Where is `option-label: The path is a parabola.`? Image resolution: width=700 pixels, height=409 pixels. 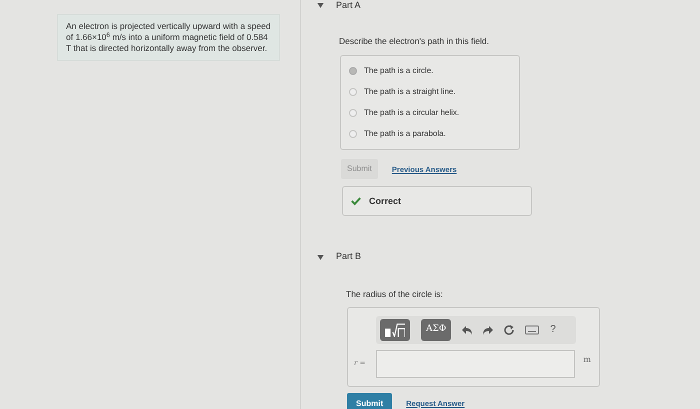
option-label: The path is a parabola. is located at coordinates (405, 134).